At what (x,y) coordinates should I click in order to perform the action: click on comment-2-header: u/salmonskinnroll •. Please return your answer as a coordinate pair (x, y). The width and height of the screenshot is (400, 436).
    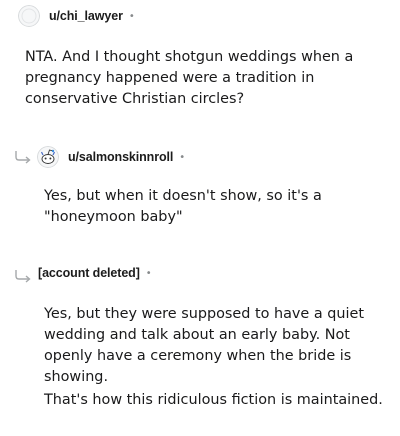
    Looking at the image, I should click on (111, 157).